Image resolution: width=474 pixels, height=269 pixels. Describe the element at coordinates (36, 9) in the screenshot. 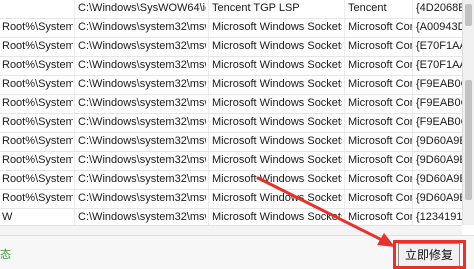

I see `row-name-cell` at that location.